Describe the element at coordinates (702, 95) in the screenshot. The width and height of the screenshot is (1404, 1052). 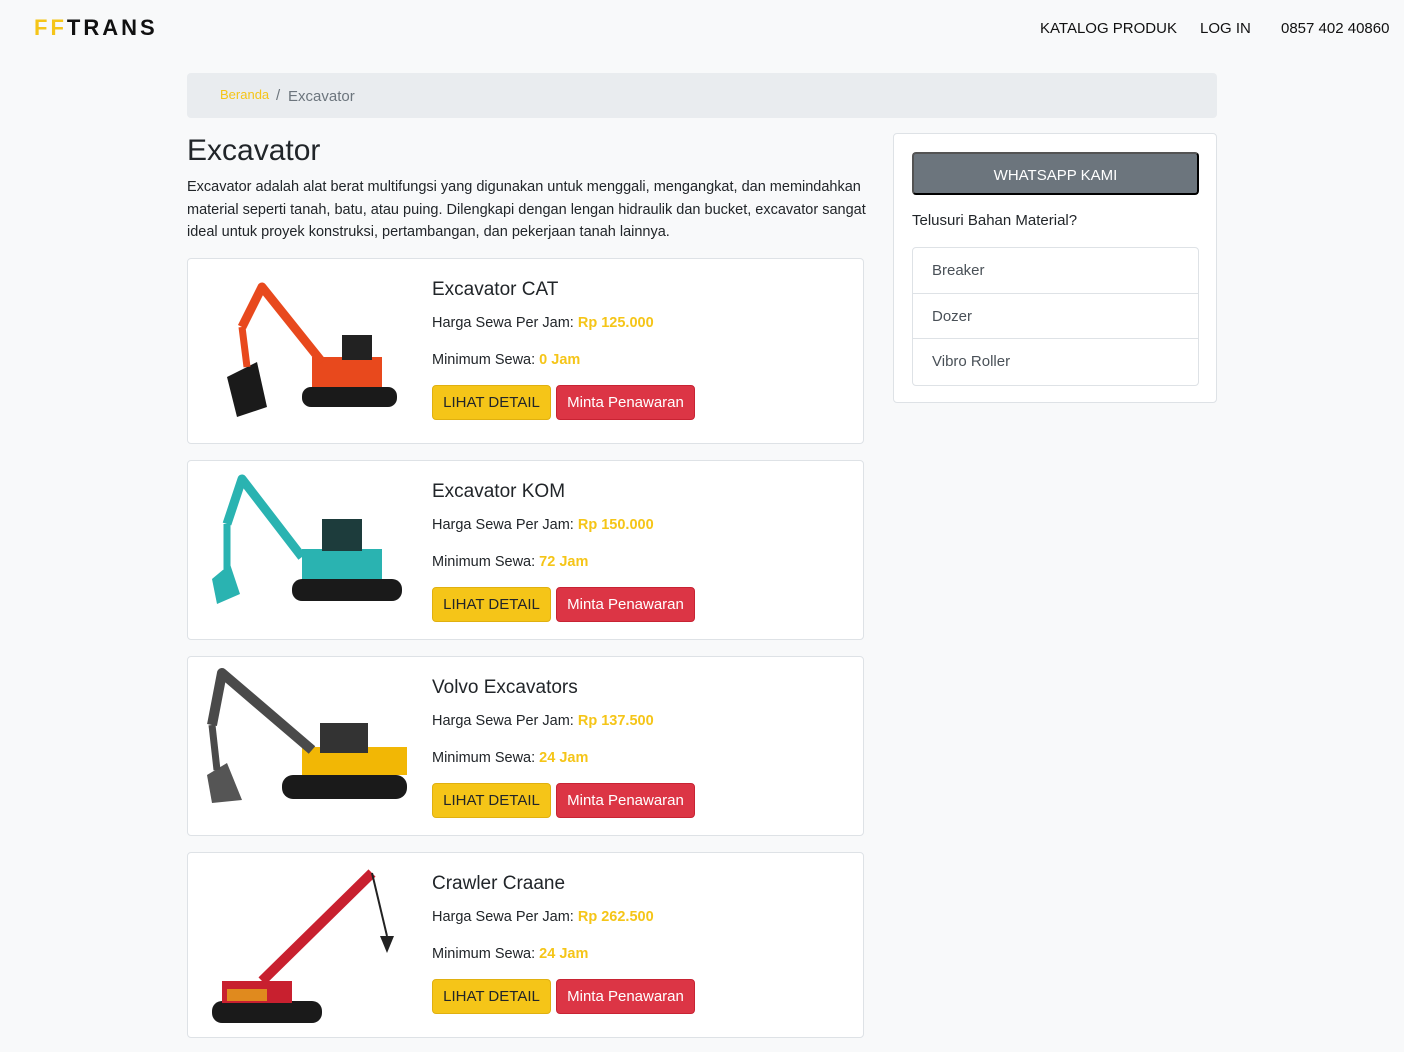
I see `breadcrumb: Beranda / Excavator` at that location.